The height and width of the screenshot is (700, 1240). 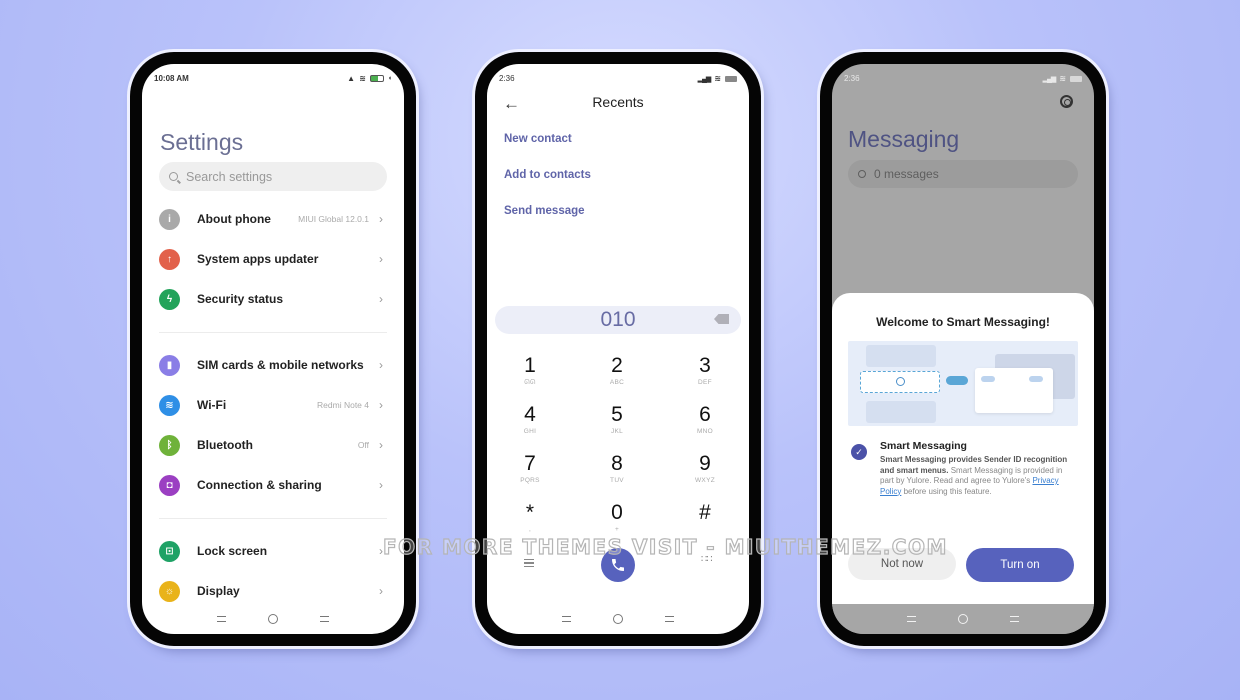 I want to click on cloud-icon, so click(x=957, y=380).